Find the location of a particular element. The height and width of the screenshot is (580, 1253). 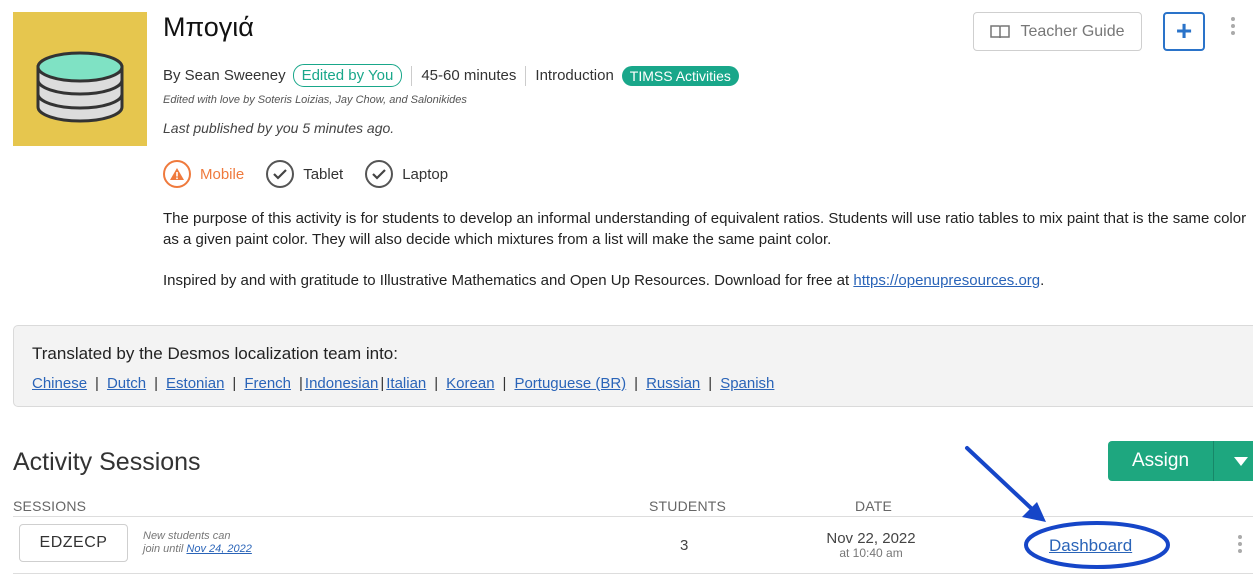

language-link: Korean is located at coordinates (470, 383).